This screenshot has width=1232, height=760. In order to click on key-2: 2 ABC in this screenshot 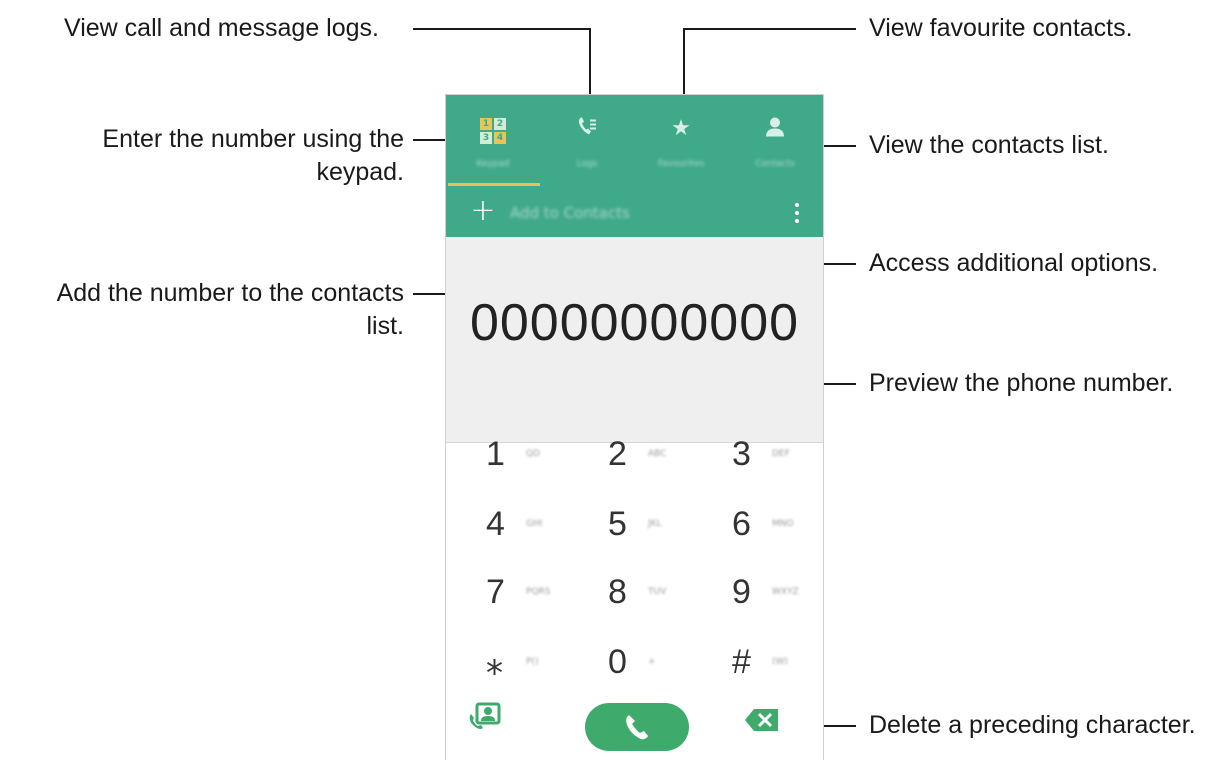, I will do `click(653, 457)`.